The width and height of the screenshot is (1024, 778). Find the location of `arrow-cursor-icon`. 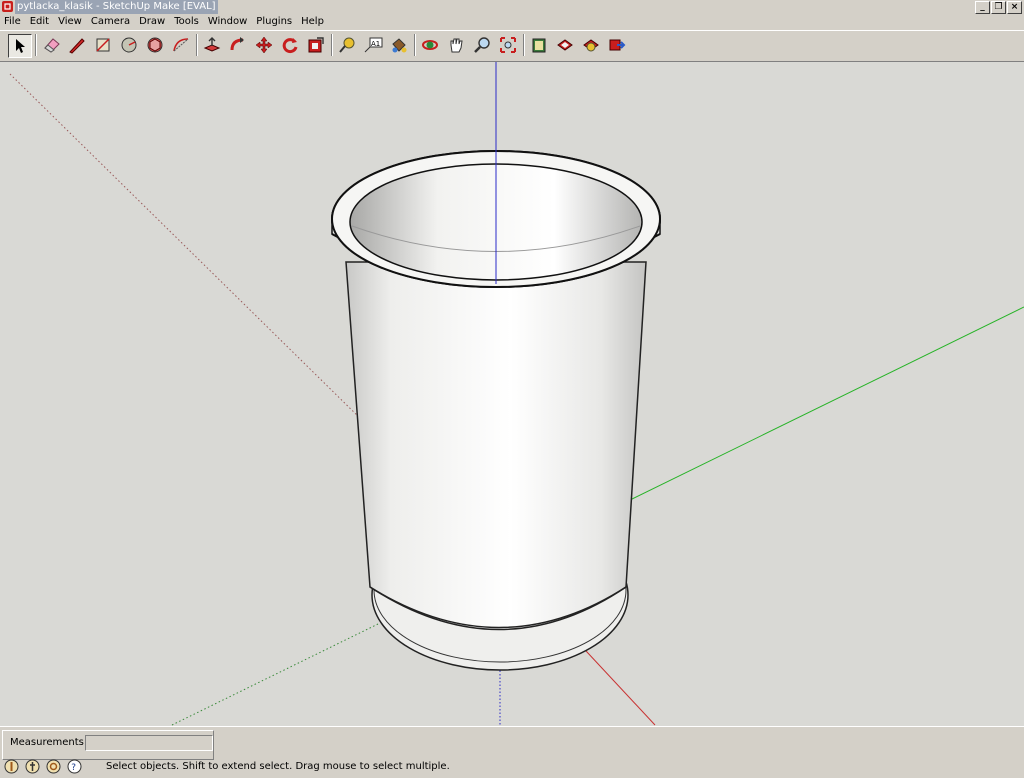

arrow-cursor-icon is located at coordinates (20, 46).